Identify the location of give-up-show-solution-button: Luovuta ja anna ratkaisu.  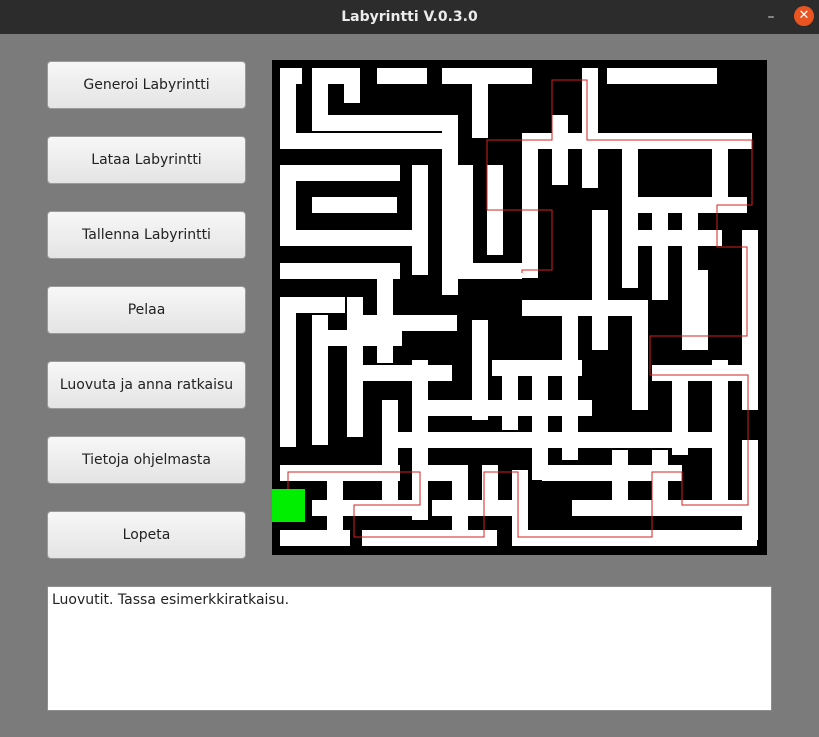
(146, 385).